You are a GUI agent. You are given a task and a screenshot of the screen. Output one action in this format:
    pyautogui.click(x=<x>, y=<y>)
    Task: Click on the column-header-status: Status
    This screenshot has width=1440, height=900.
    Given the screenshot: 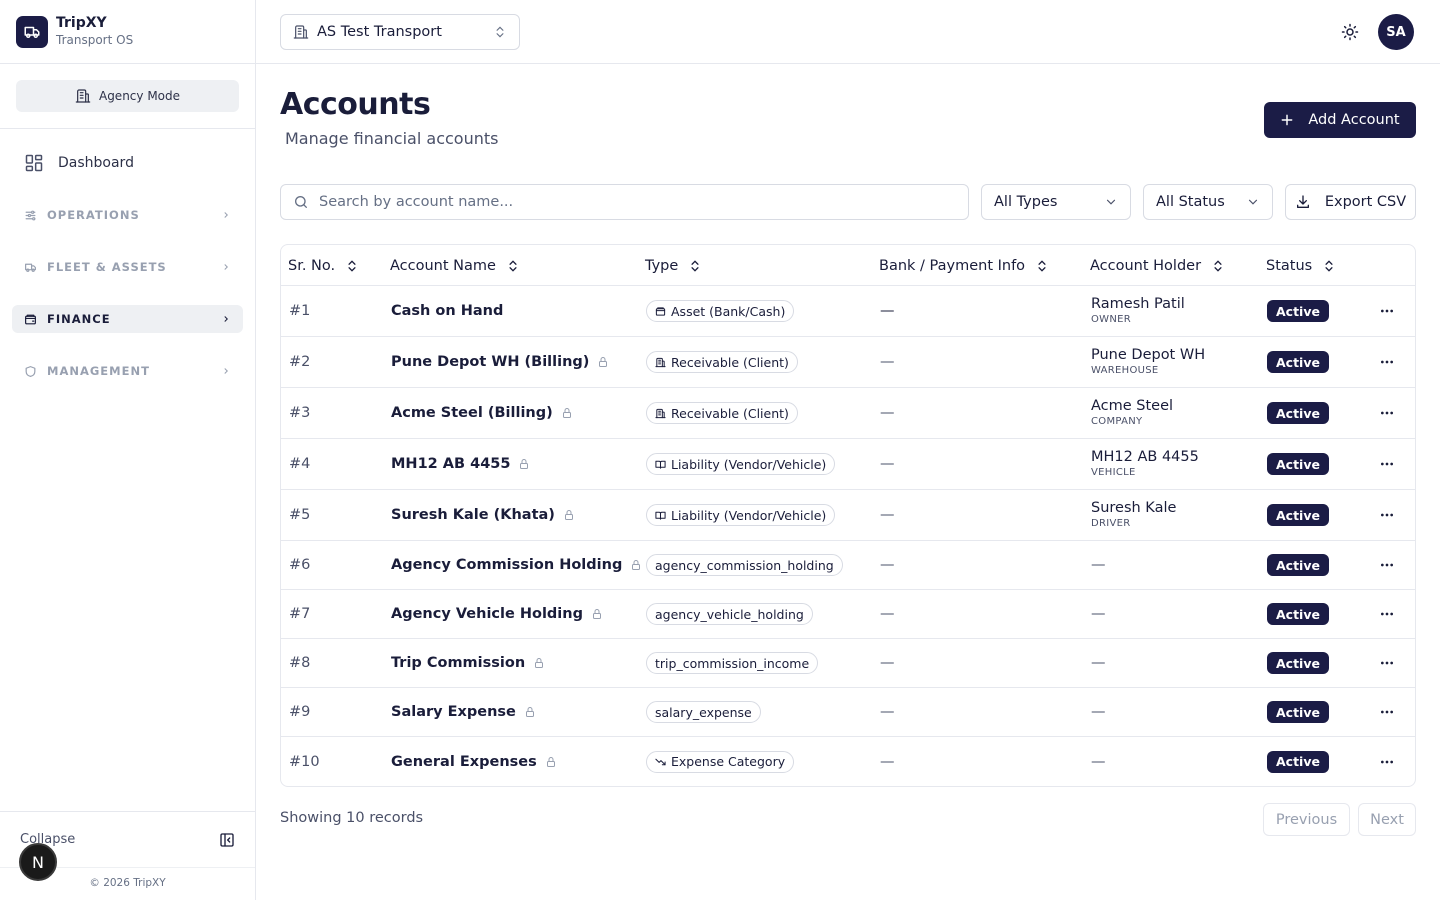 What is the action you would take?
    pyautogui.click(x=1301, y=265)
    